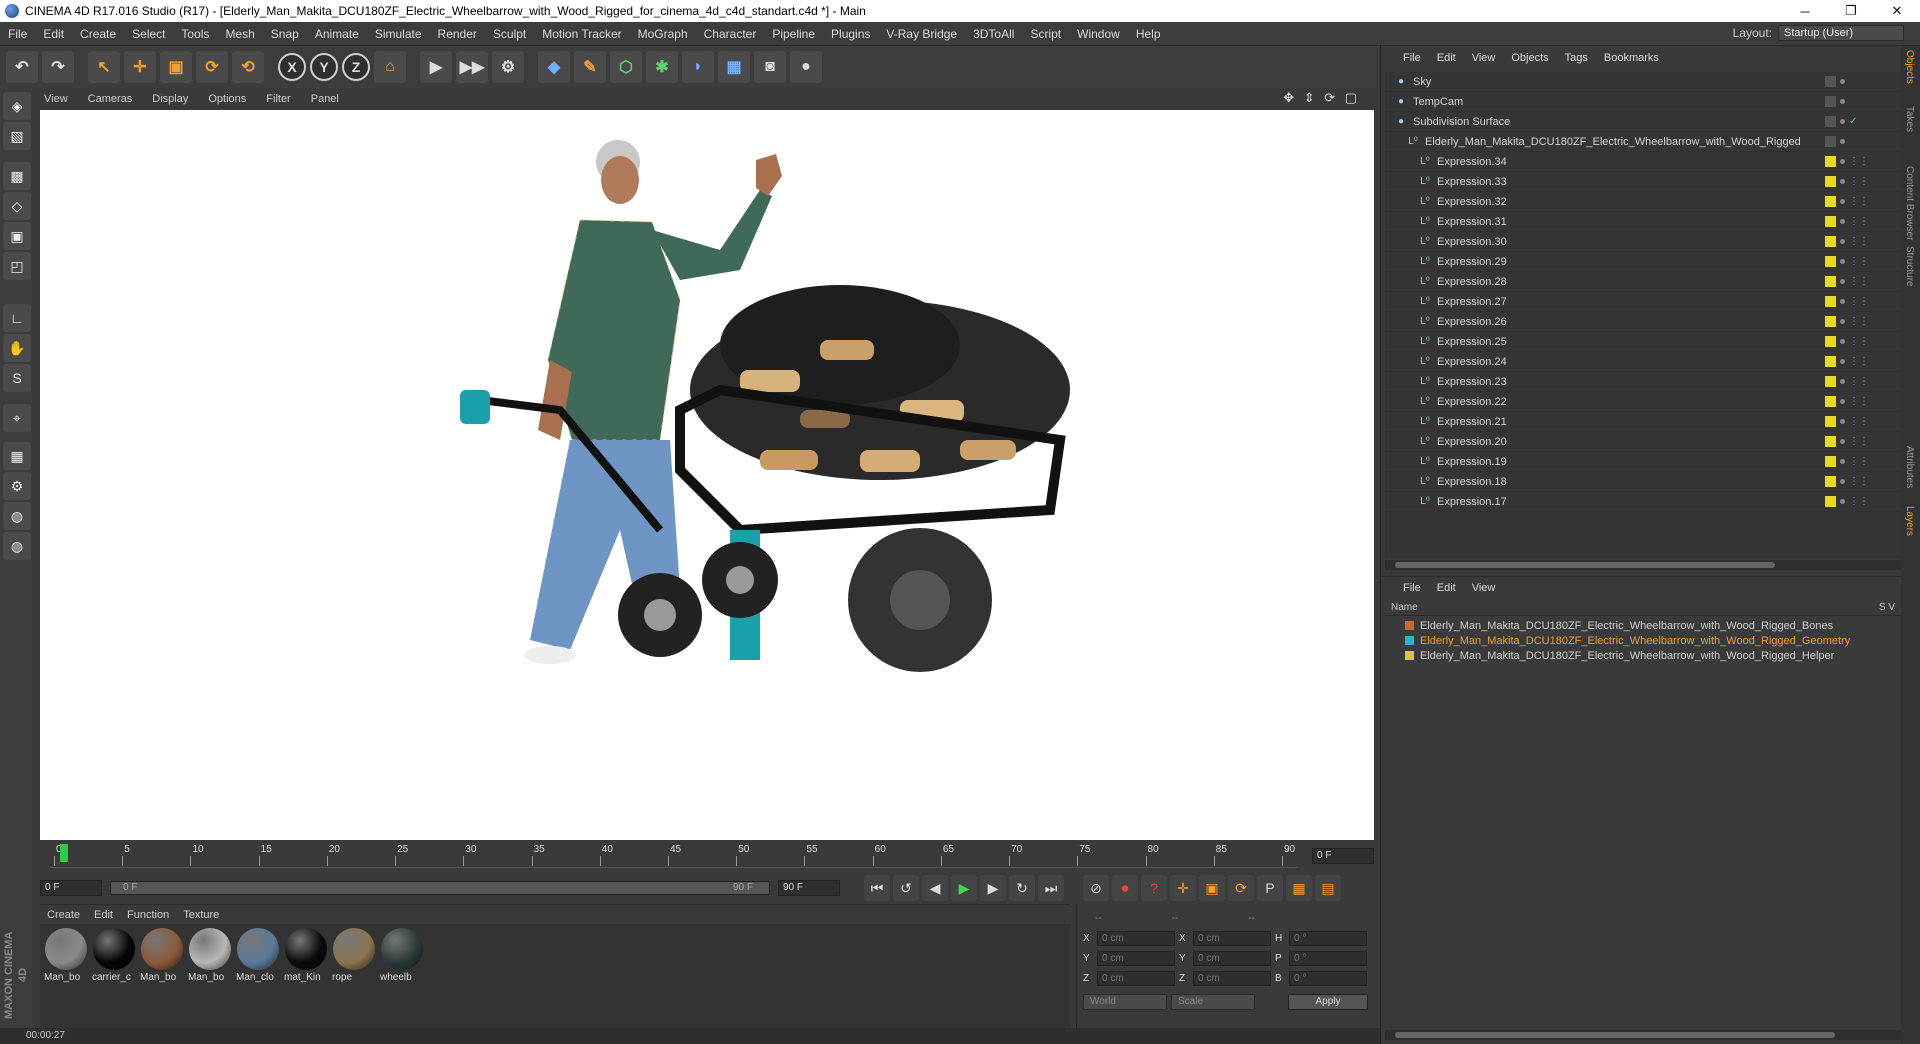  What do you see at coordinates (1909, 203) in the screenshot?
I see `vertical-tab-content-browser: Content Browser` at bounding box center [1909, 203].